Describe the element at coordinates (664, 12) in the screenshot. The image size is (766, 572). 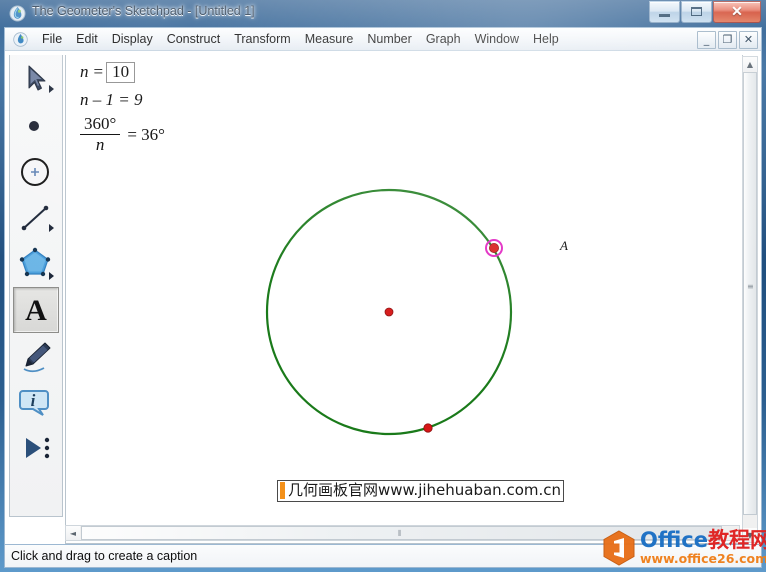
I see `minimize-button` at that location.